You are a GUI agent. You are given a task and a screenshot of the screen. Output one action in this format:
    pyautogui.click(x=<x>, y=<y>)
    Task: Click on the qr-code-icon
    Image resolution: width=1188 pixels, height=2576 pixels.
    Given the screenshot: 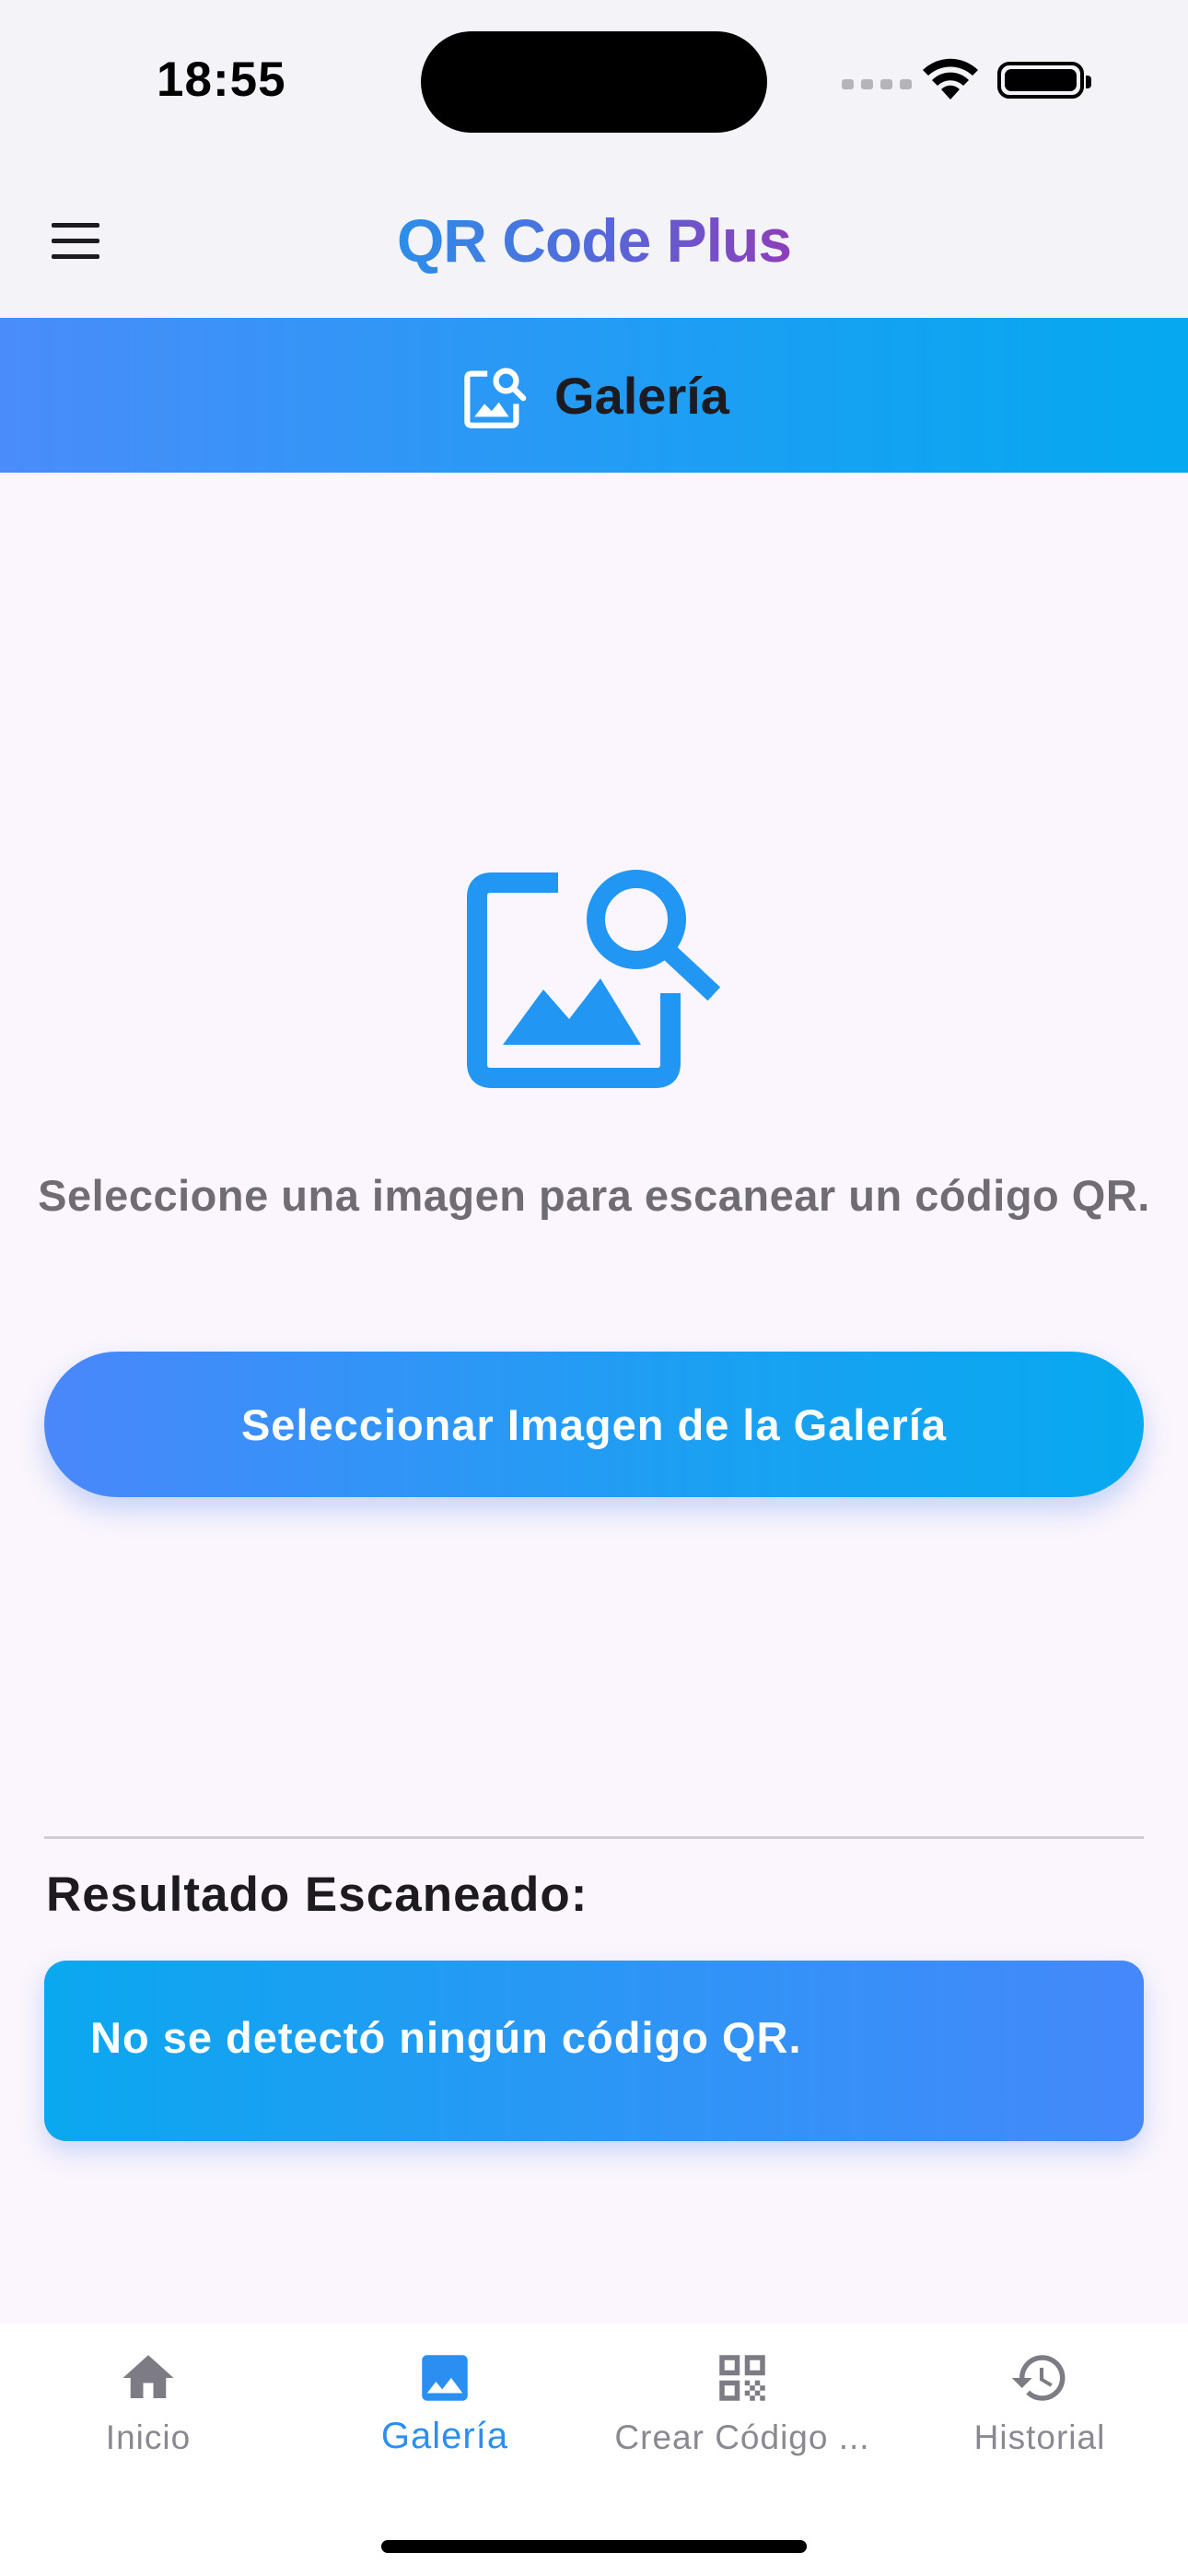 What is the action you would take?
    pyautogui.click(x=742, y=2378)
    